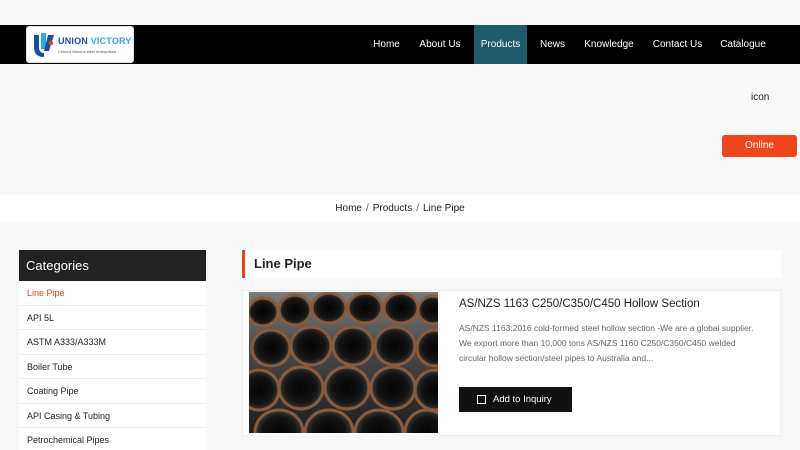 The width and height of the screenshot is (800, 450). What do you see at coordinates (392, 208) in the screenshot?
I see `breadcrumb-products: Products` at bounding box center [392, 208].